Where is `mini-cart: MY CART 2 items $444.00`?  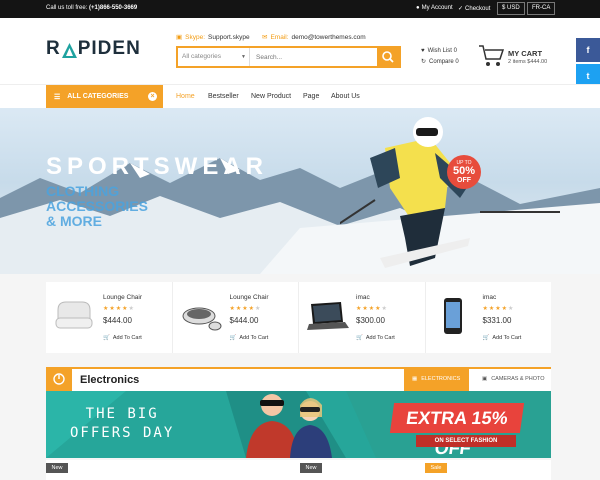 mini-cart: MY CART 2 items $444.00 is located at coordinates (512, 58).